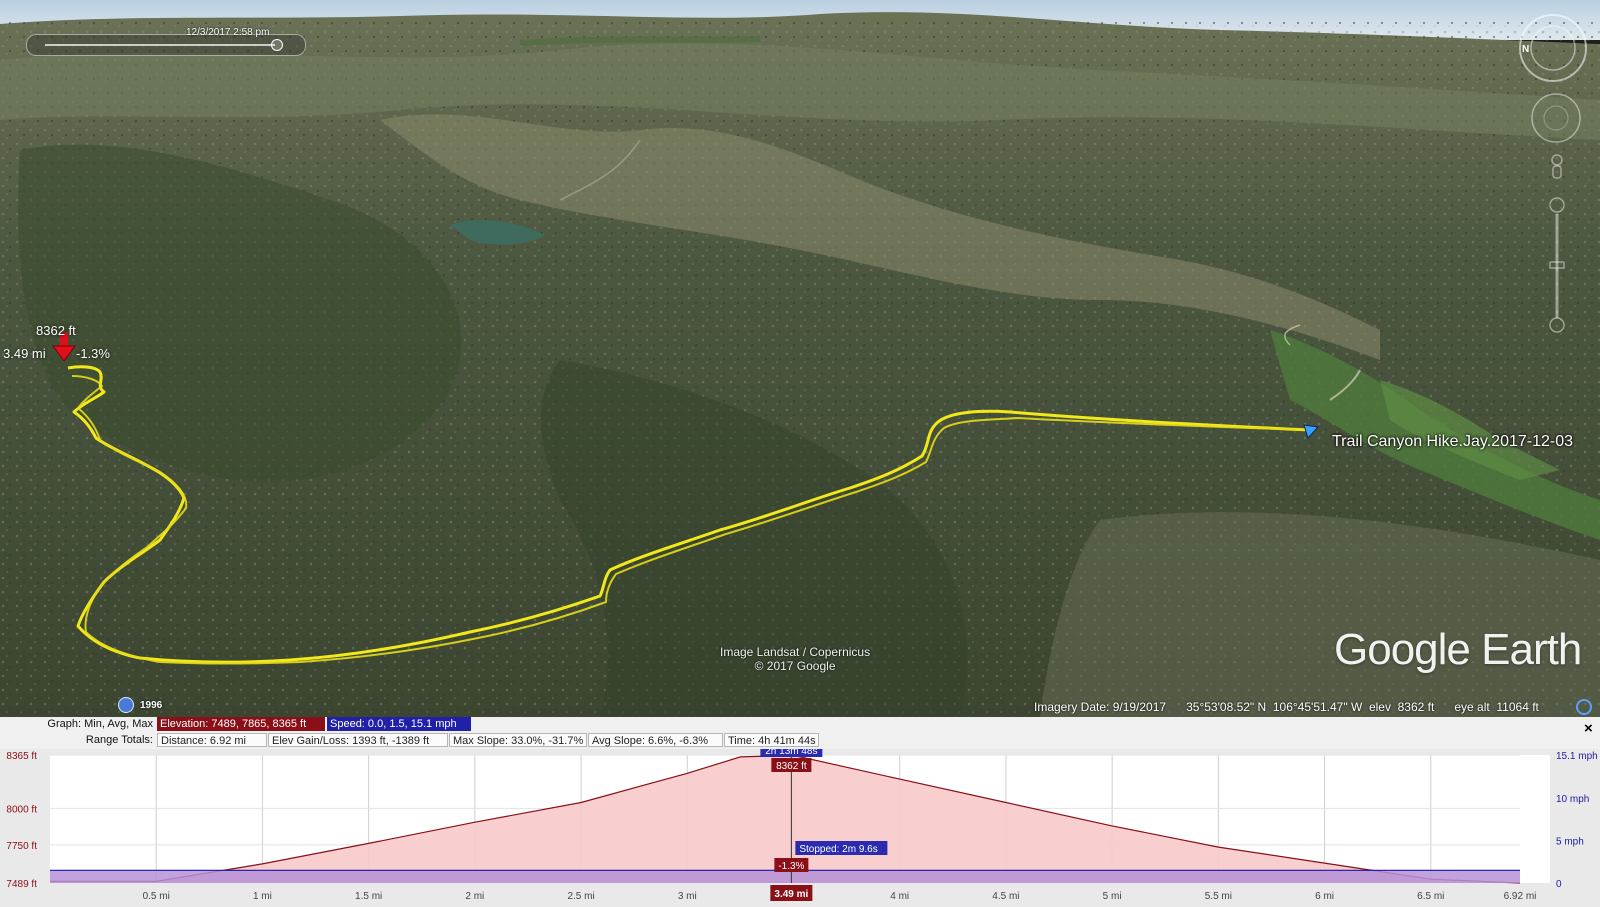 This screenshot has height=907, width=1600. What do you see at coordinates (1401, 707) in the screenshot?
I see `elevation-readout: elev 8362 ft` at bounding box center [1401, 707].